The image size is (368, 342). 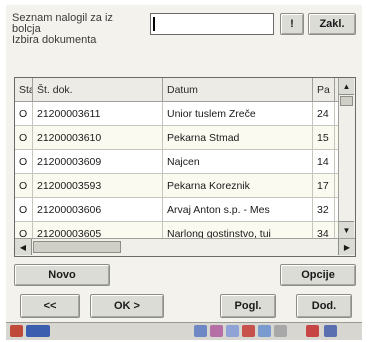 I want to click on cell-partner: Pekarna Koreznik, so click(x=238, y=185).